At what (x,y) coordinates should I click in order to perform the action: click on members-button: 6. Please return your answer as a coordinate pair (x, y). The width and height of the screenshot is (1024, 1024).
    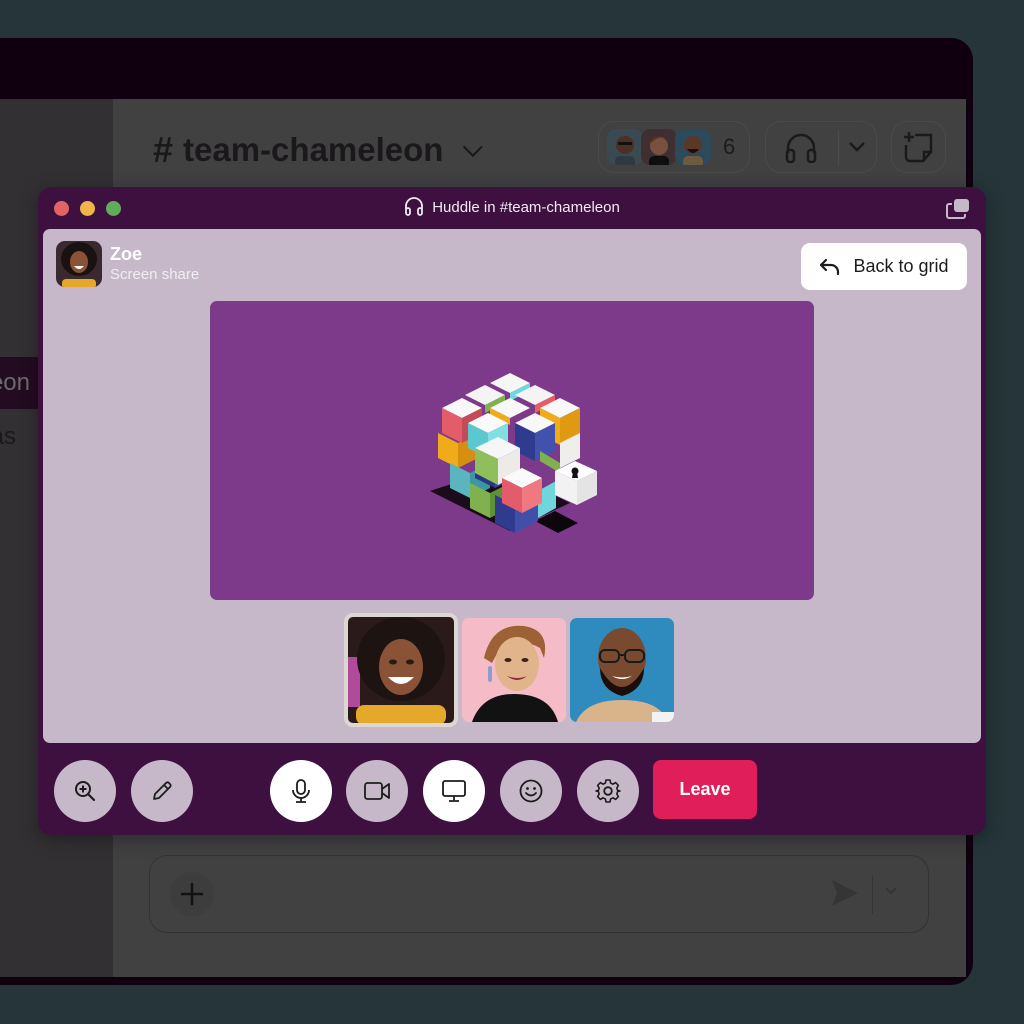
    Looking at the image, I should click on (674, 147).